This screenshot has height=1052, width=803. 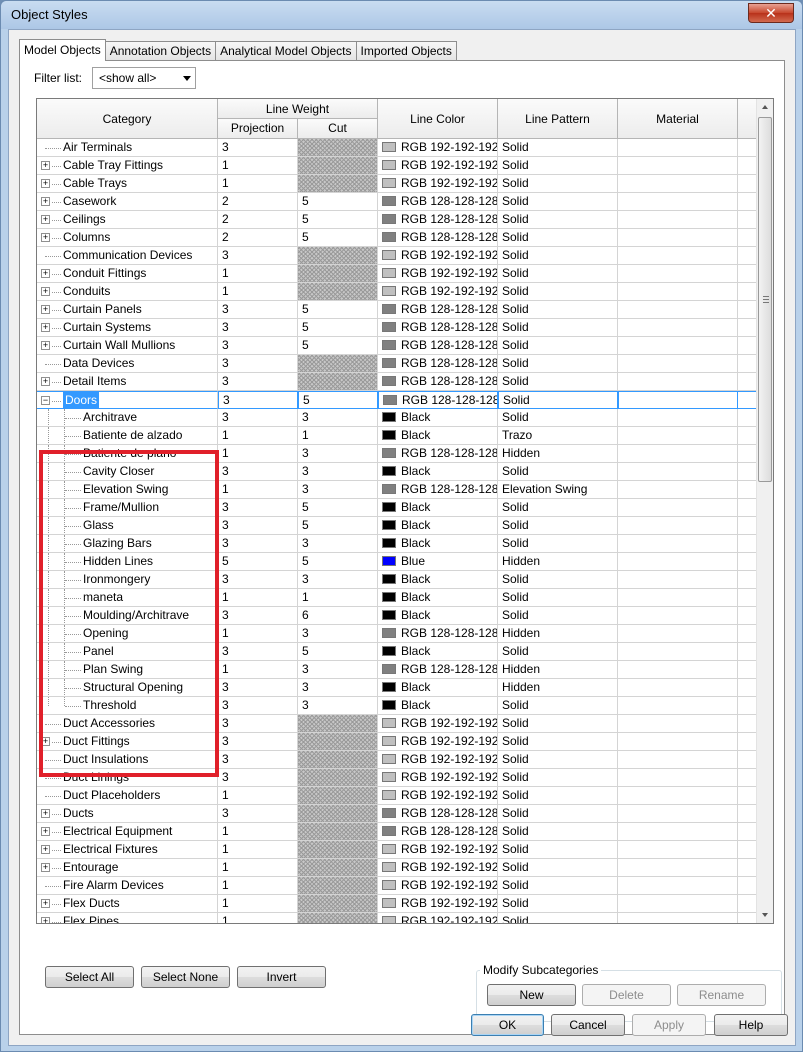 What do you see at coordinates (721, 995) in the screenshot?
I see `rename-subcategory-button: Rename` at bounding box center [721, 995].